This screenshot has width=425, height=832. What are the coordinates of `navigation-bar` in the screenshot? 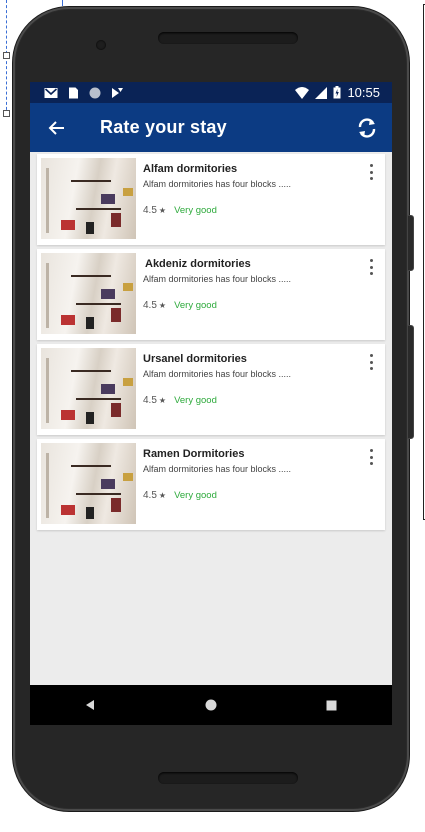 It's located at (211, 705).